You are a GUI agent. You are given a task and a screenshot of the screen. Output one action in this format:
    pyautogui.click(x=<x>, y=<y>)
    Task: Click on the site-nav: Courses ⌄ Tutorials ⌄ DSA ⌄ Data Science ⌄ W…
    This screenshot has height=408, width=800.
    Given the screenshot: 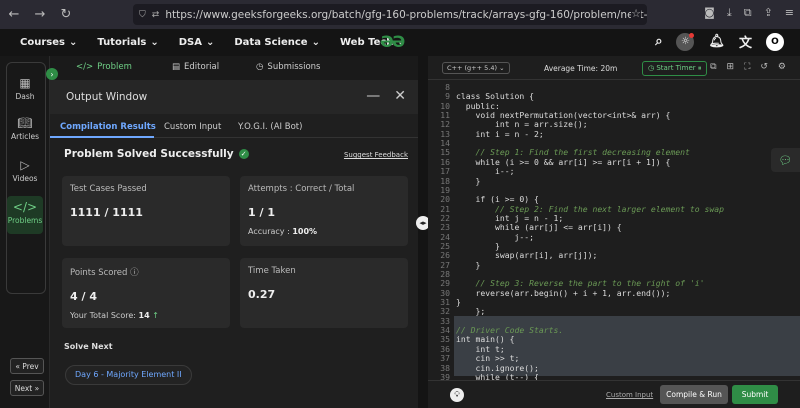 What is the action you would take?
    pyautogui.click(x=400, y=42)
    